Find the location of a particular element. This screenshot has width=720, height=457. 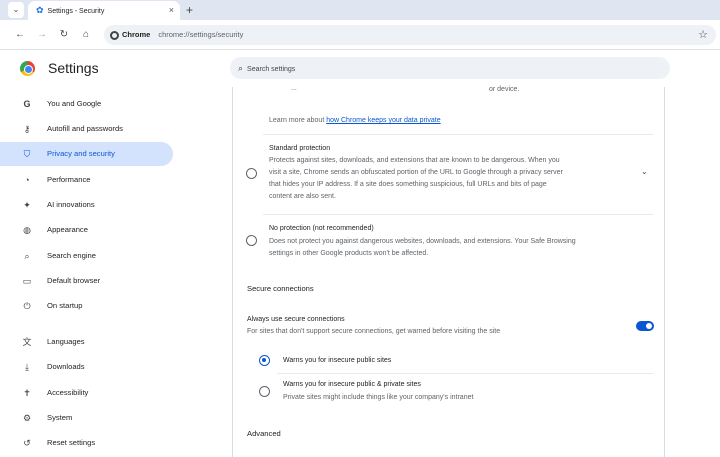

sidebar-item-accessibility: ✝ Accessibility is located at coordinates (86, 393).